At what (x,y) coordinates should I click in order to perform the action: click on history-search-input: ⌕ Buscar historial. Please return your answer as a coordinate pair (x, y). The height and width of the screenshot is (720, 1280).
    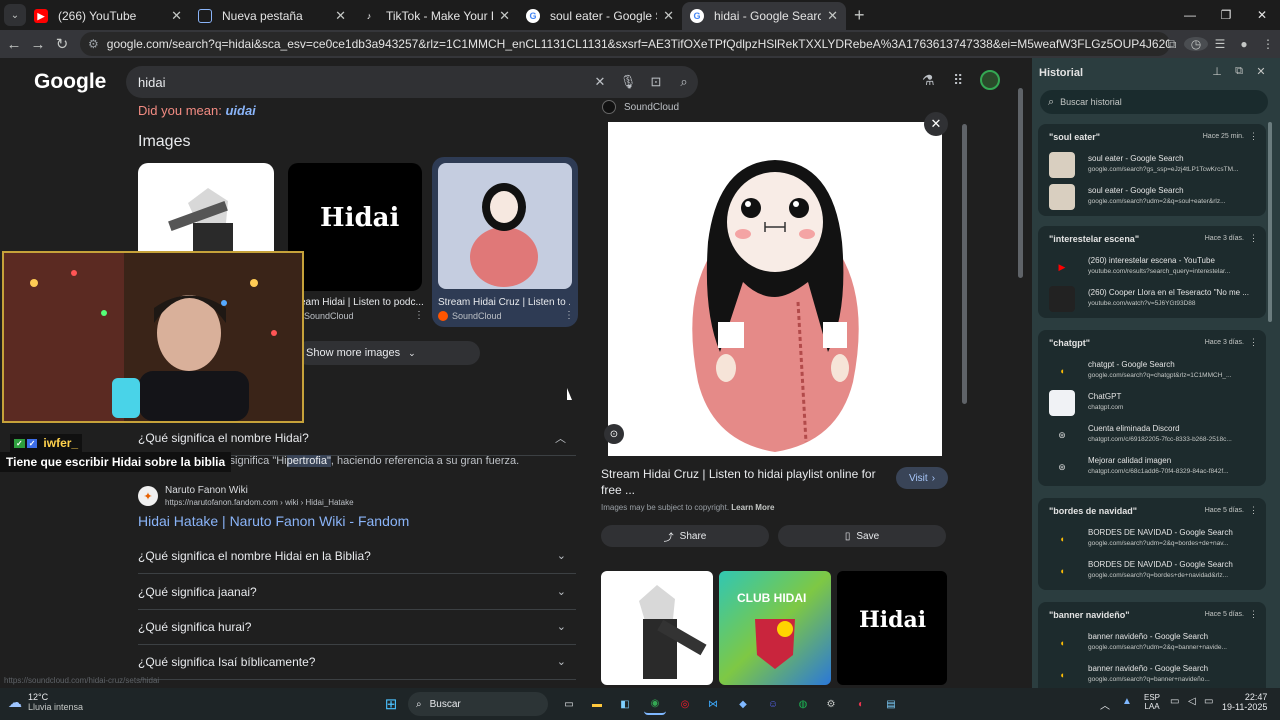
    Looking at the image, I should click on (1154, 102).